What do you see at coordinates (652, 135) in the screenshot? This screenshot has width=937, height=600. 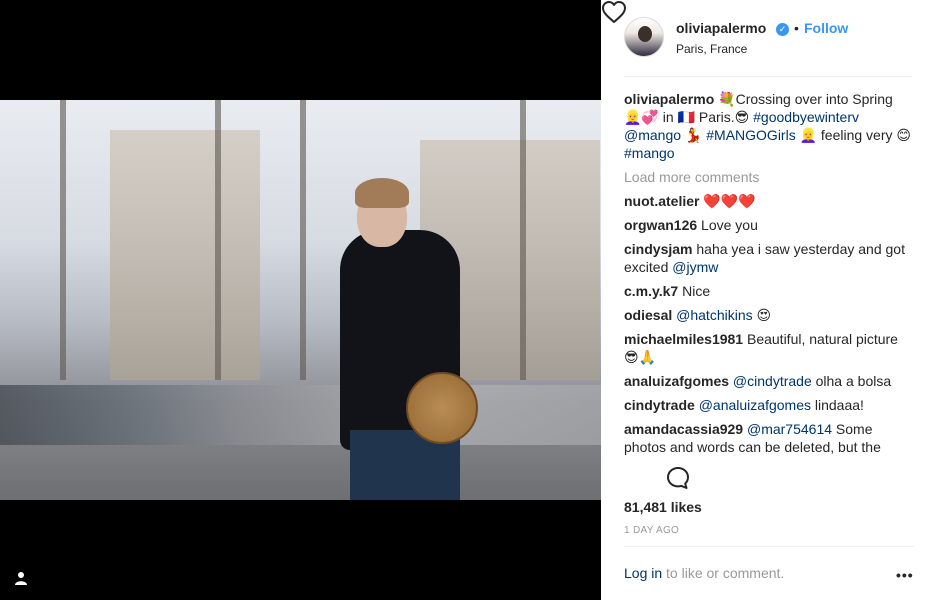 I see `mention-link: @mango` at bounding box center [652, 135].